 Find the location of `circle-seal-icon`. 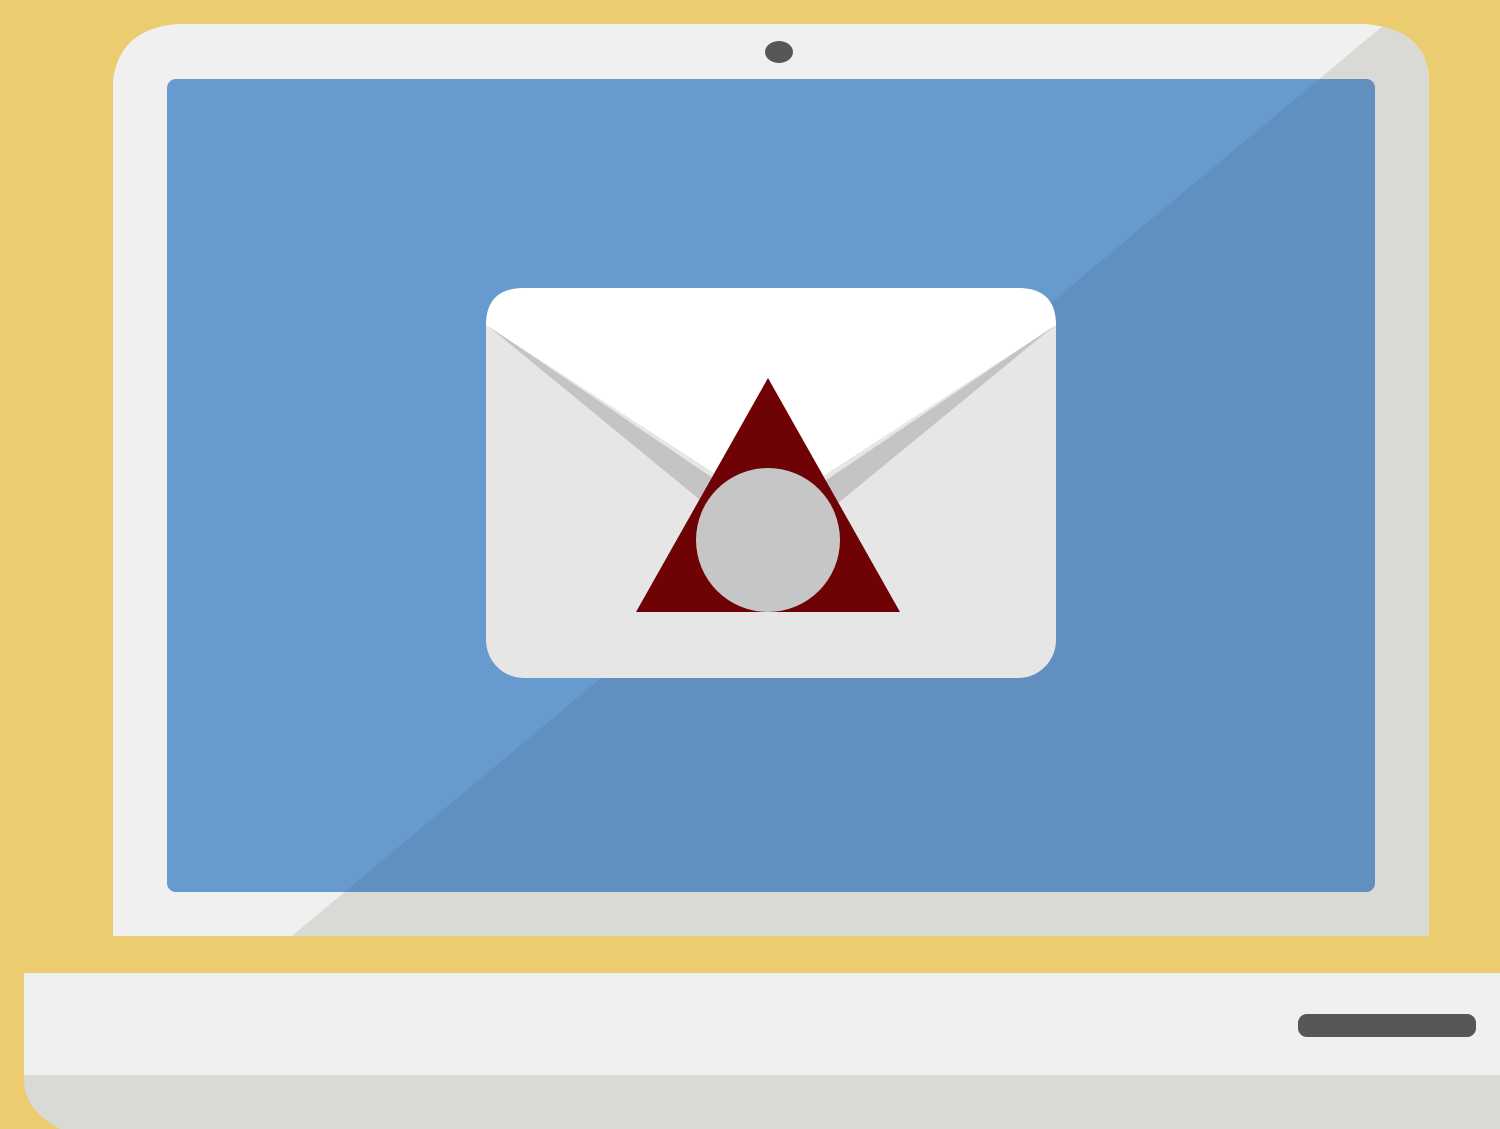

circle-seal-icon is located at coordinates (768, 540).